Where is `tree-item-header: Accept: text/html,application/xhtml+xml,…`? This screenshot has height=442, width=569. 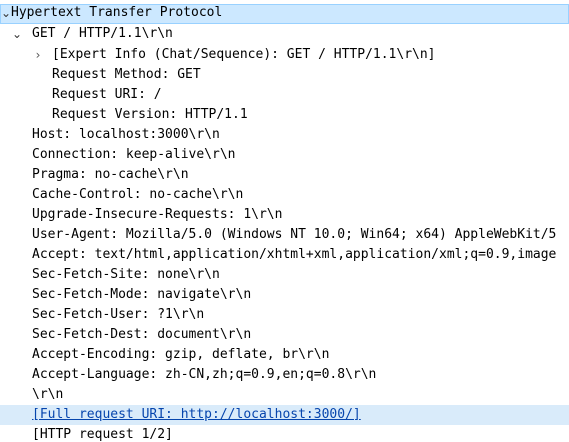 tree-item-header: Accept: text/html,application/xhtml+xml,… is located at coordinates (284, 255).